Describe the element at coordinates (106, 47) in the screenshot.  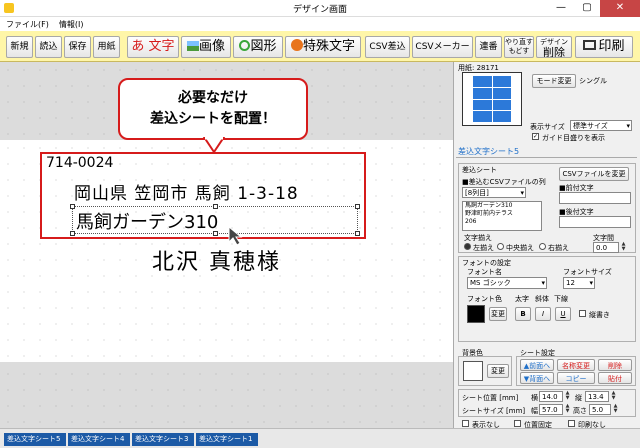
I see `paper-button: 用紙` at that location.